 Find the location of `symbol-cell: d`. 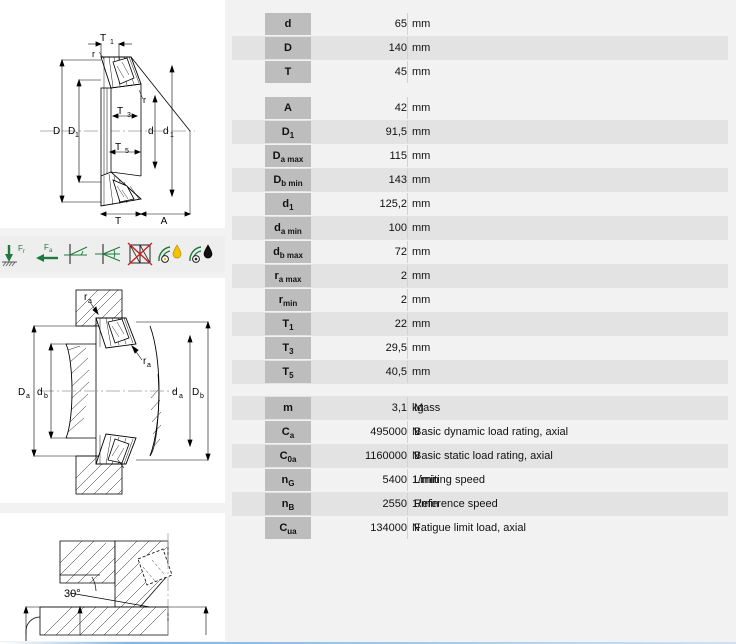

symbol-cell: d is located at coordinates (288, 24).